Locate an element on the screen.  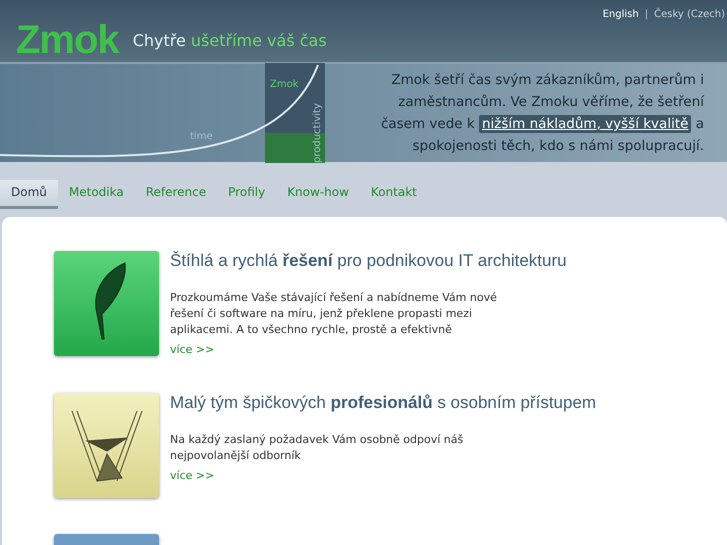
axis-label: productivity is located at coordinates (318, 133).